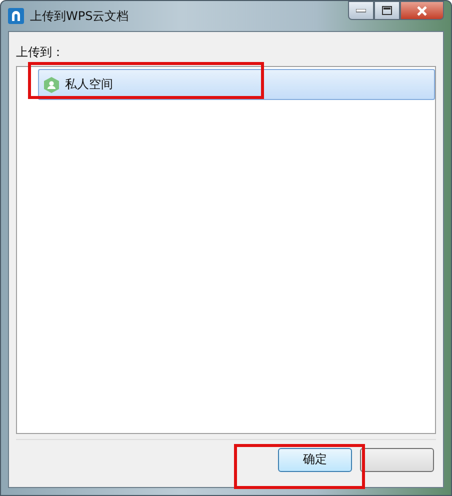 The width and height of the screenshot is (452, 496). I want to click on maximize-icon, so click(387, 10).